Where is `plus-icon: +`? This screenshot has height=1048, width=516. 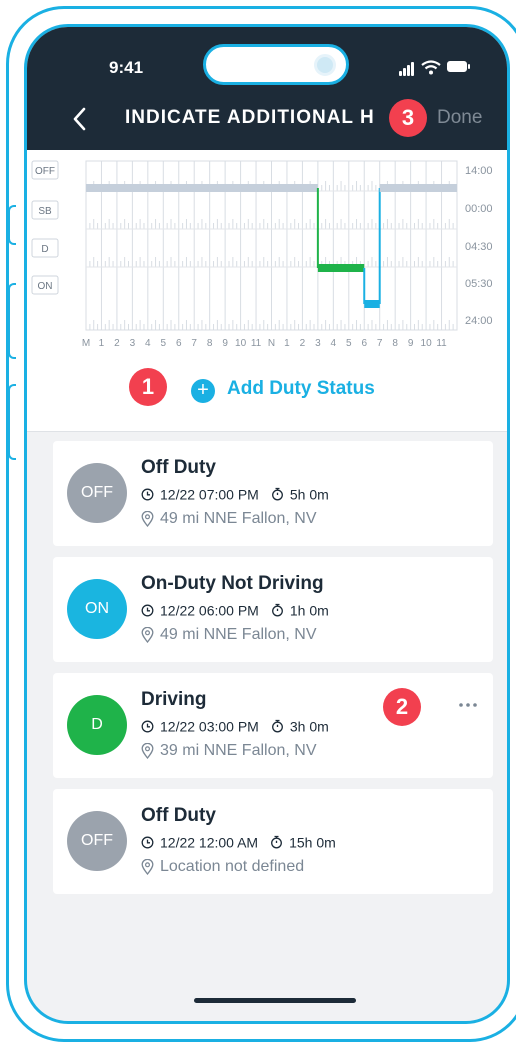 plus-icon: + is located at coordinates (203, 391).